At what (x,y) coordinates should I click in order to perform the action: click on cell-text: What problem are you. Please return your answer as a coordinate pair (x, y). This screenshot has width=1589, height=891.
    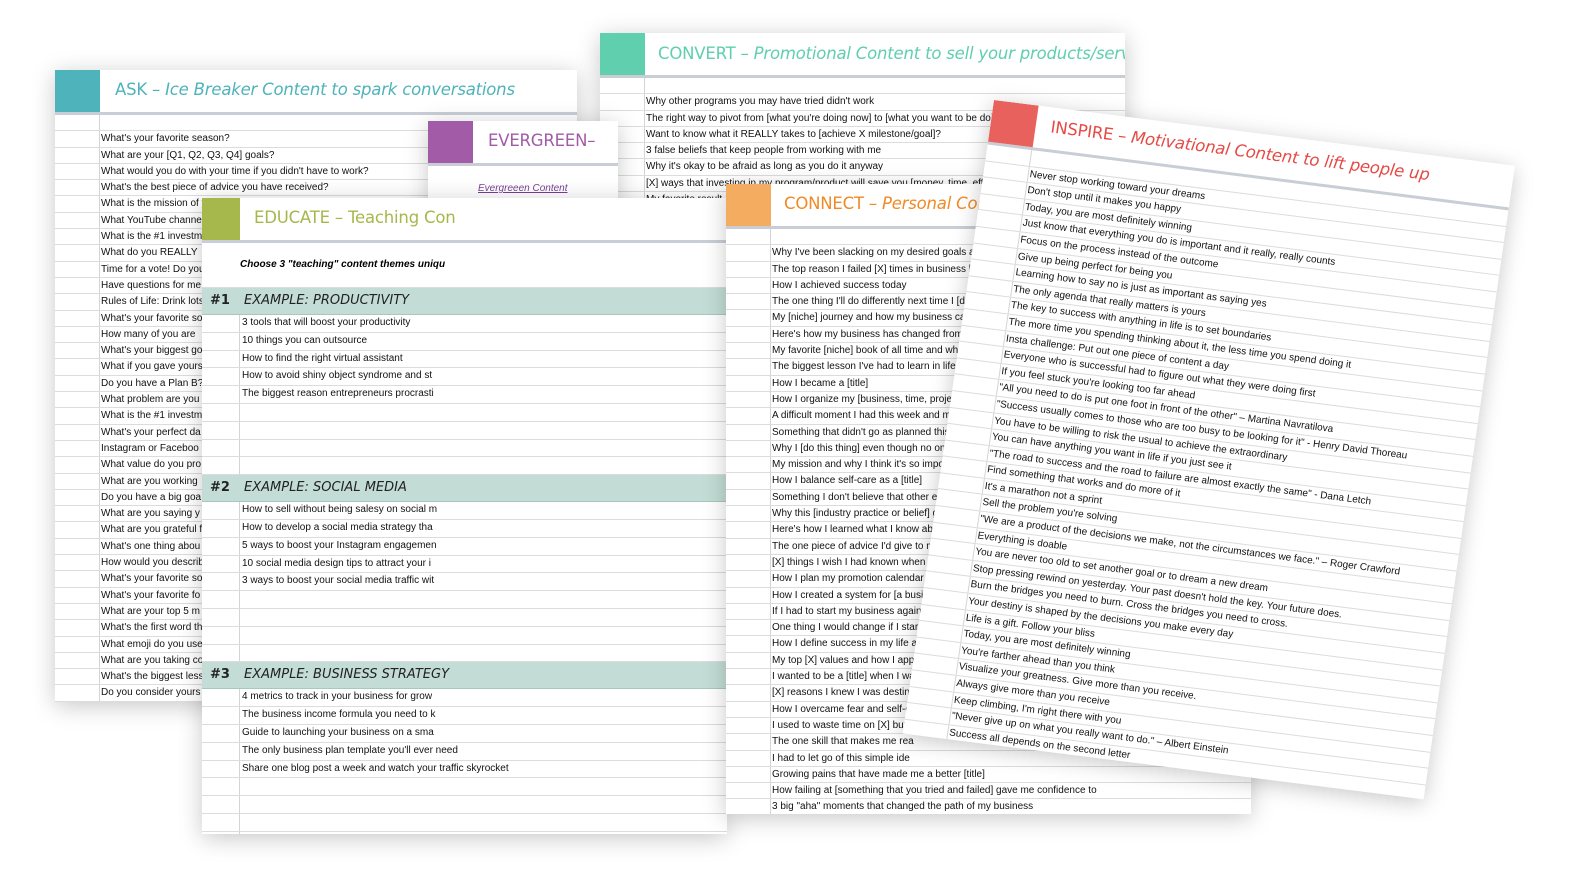
    Looking at the image, I should click on (150, 400).